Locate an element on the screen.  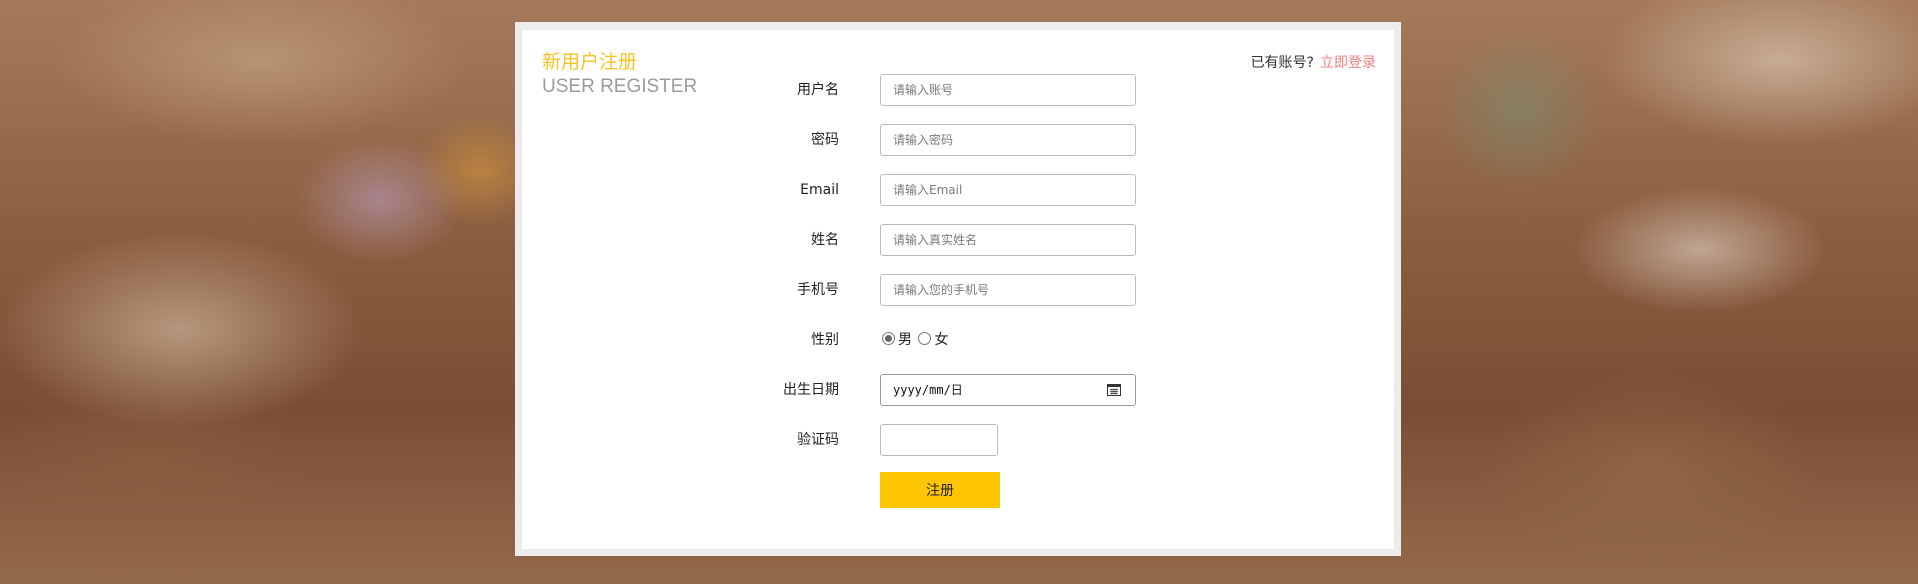
gender-row: 性别 男 女 is located at coordinates (958, 340).